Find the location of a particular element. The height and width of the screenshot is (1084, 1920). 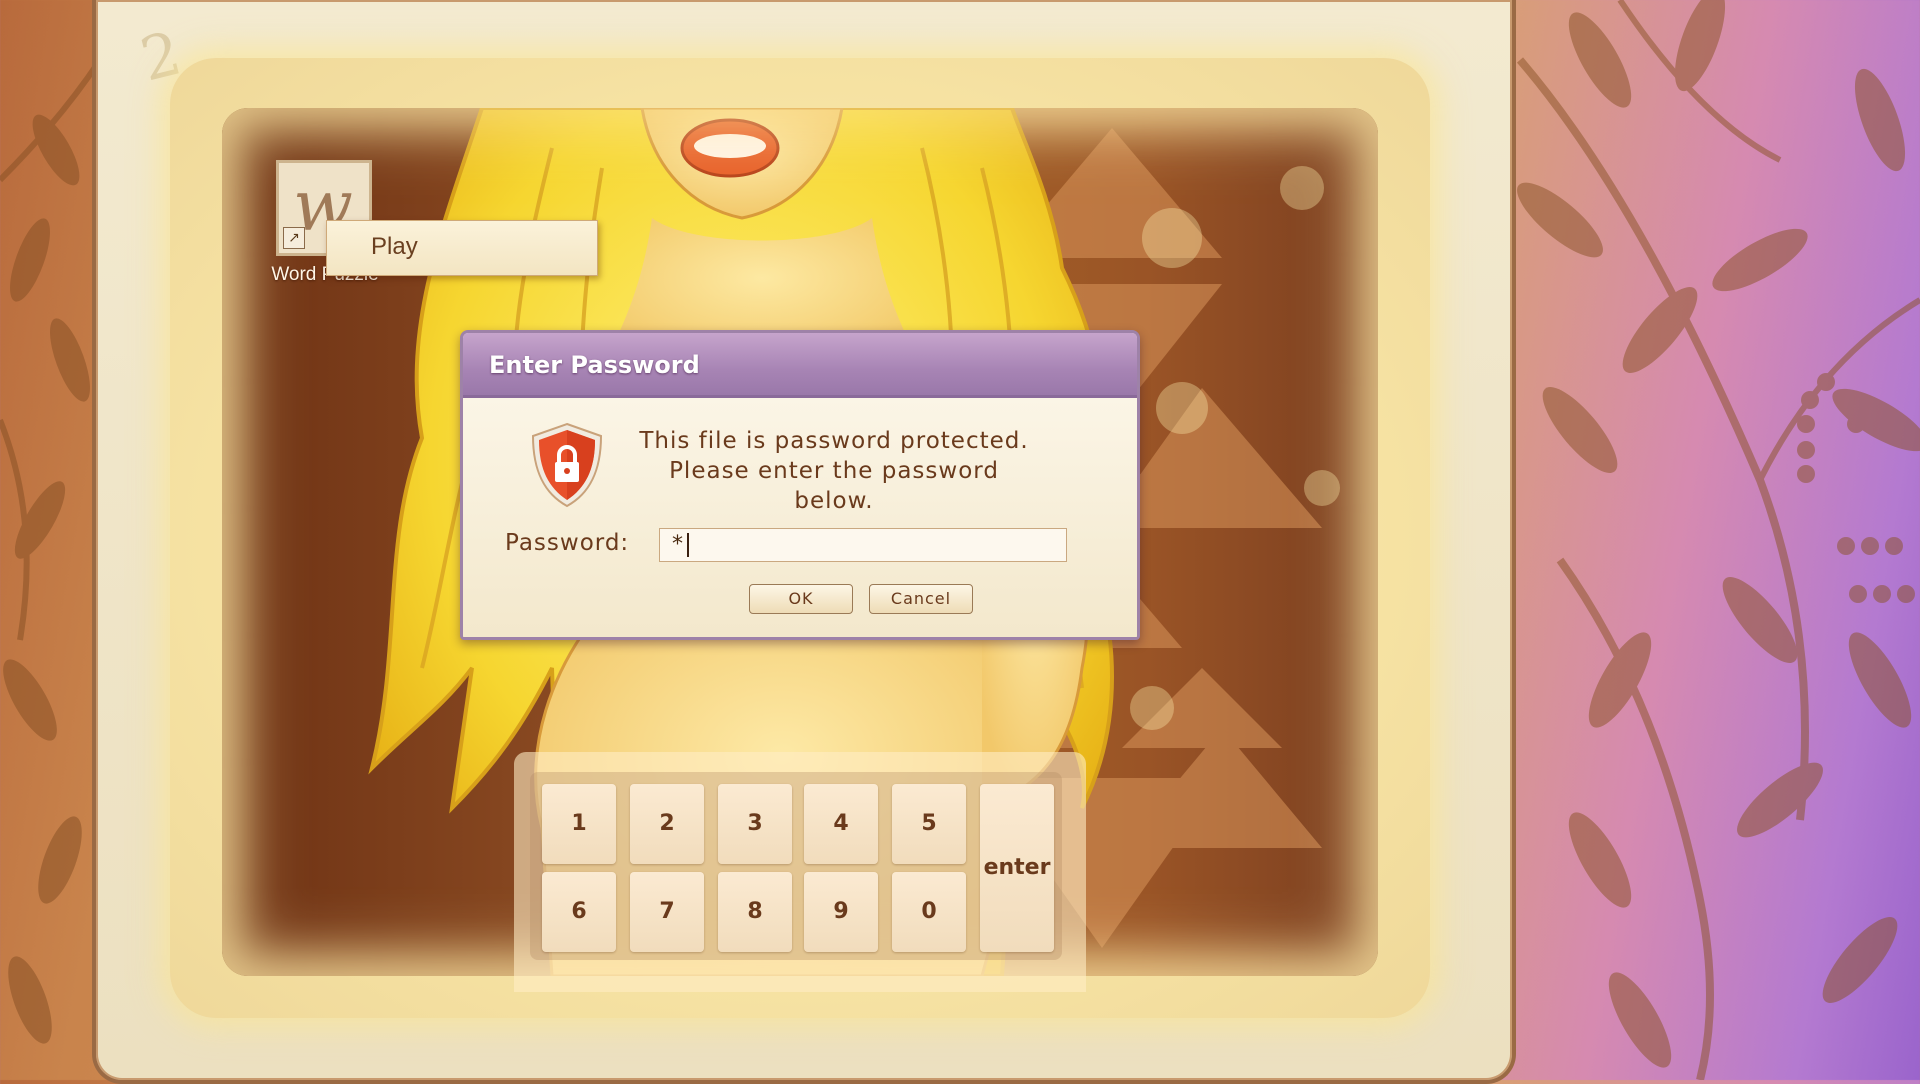

password-input-value: * is located at coordinates (677, 544).